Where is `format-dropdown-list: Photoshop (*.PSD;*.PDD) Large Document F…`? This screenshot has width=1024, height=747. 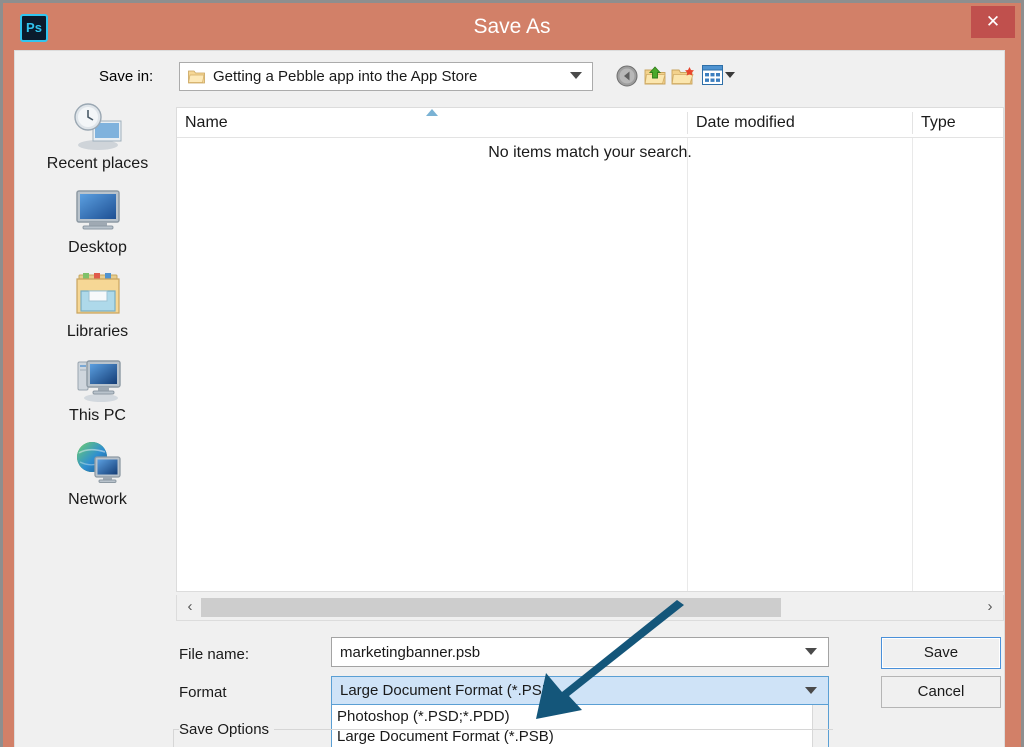
format-dropdown-list: Photoshop (*.PSD;*.PDD) Large Document F… is located at coordinates (580, 726).